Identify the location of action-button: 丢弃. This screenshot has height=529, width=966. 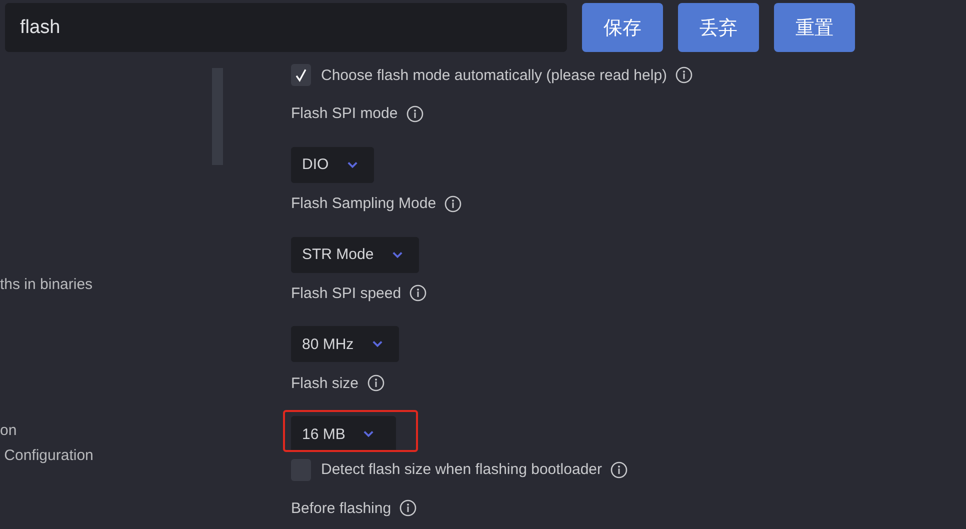
(718, 27).